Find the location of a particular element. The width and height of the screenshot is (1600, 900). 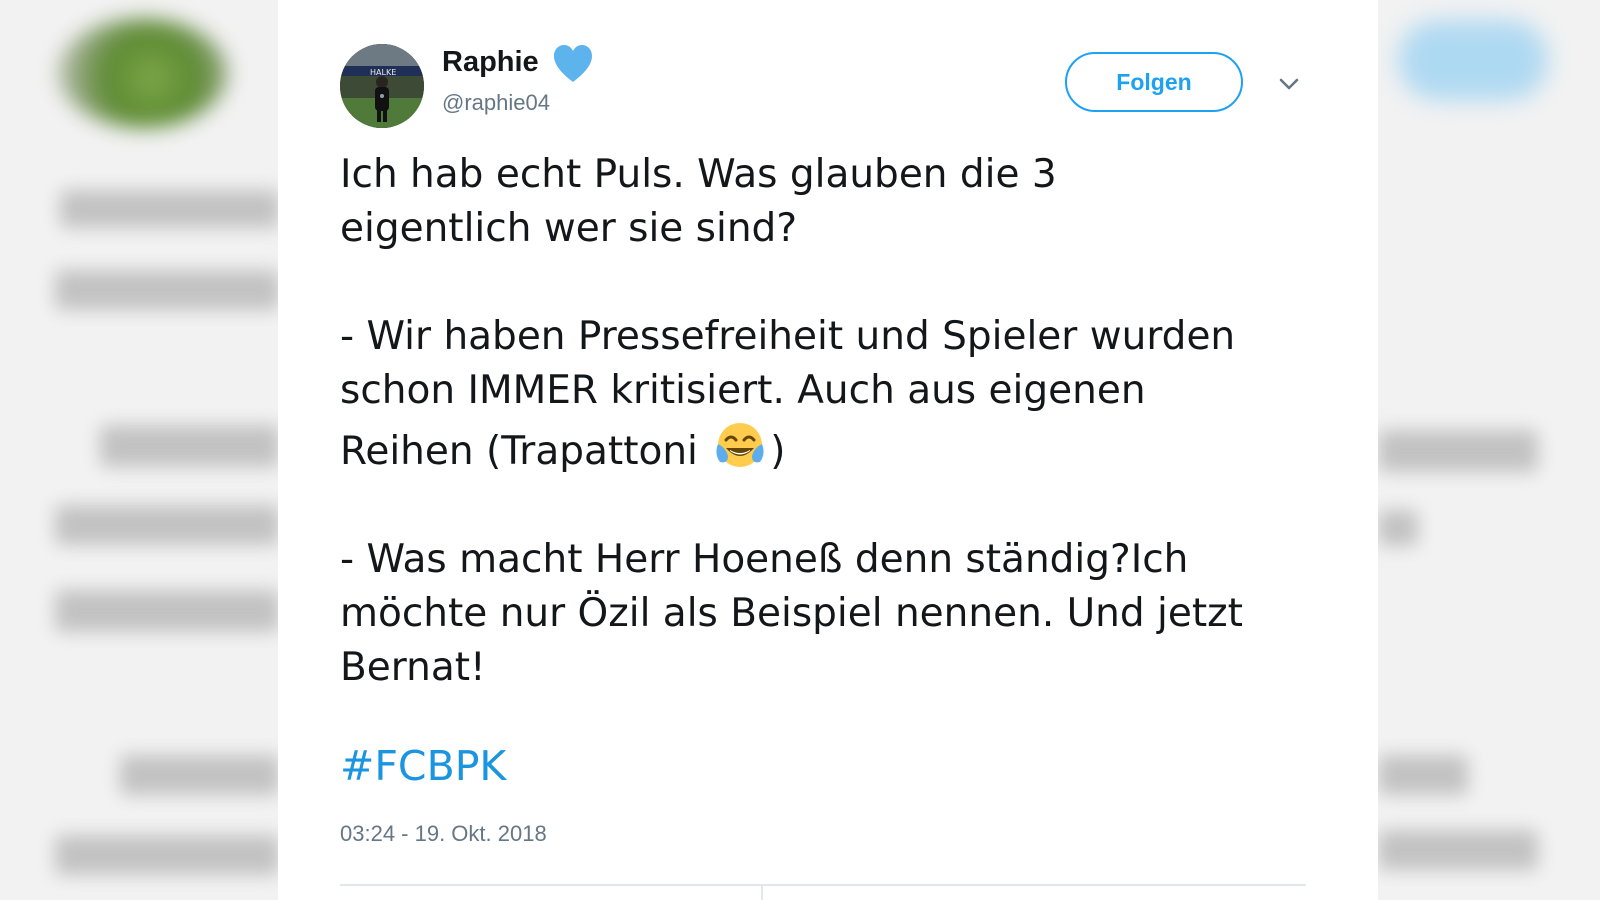

tweet-line: Bernat! is located at coordinates (413, 667).